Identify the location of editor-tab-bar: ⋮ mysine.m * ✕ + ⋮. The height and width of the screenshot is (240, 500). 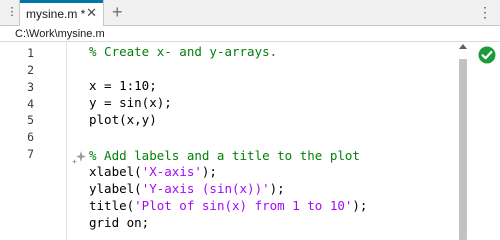
(250, 13).